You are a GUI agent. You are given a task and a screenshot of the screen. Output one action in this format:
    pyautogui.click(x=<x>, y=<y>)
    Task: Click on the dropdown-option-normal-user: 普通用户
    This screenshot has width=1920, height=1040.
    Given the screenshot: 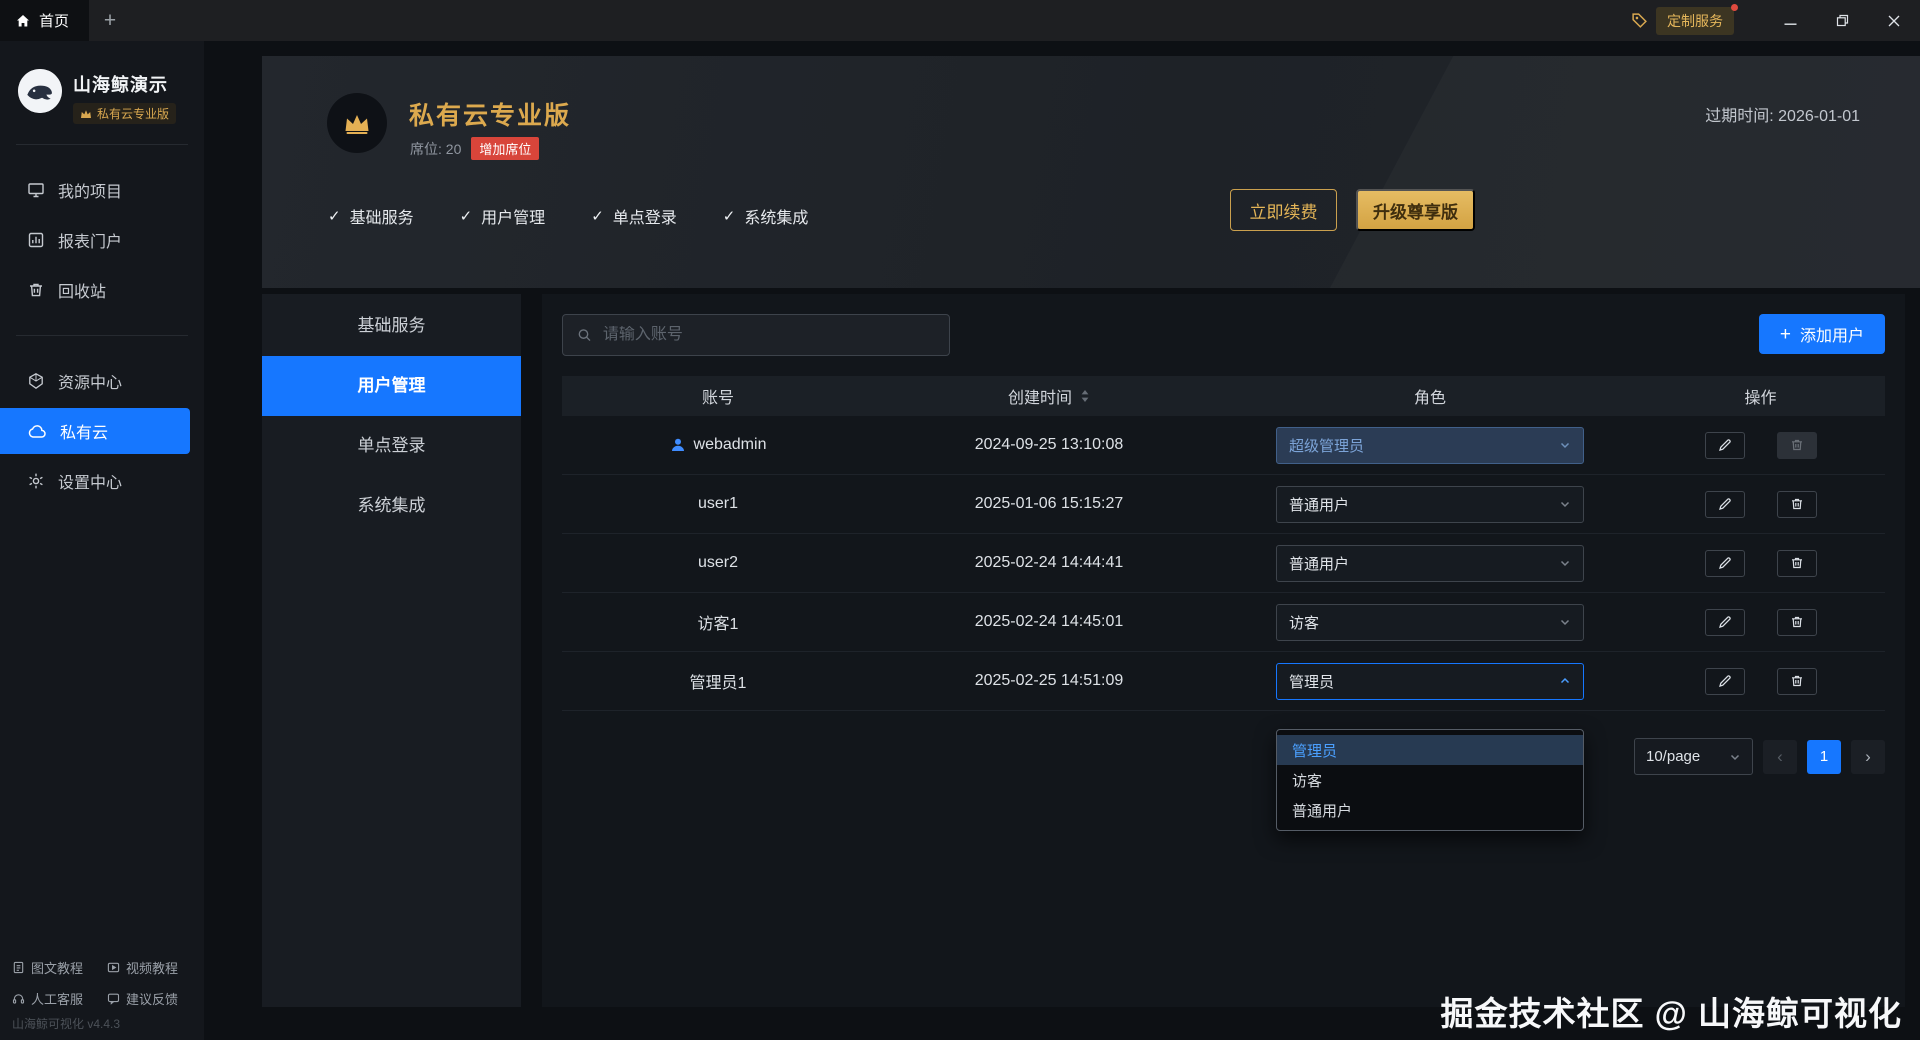 What is the action you would take?
    pyautogui.click(x=1430, y=810)
    